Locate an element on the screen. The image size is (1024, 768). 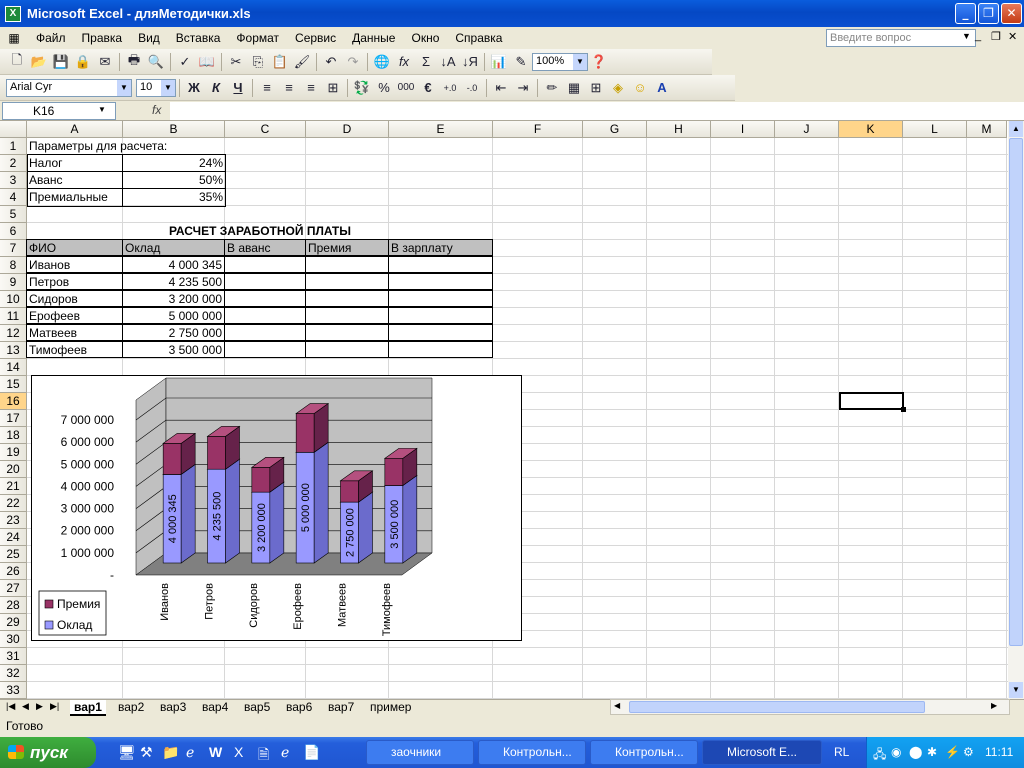
scroll-right-icon: ▶ is located at coordinates (994, 705).